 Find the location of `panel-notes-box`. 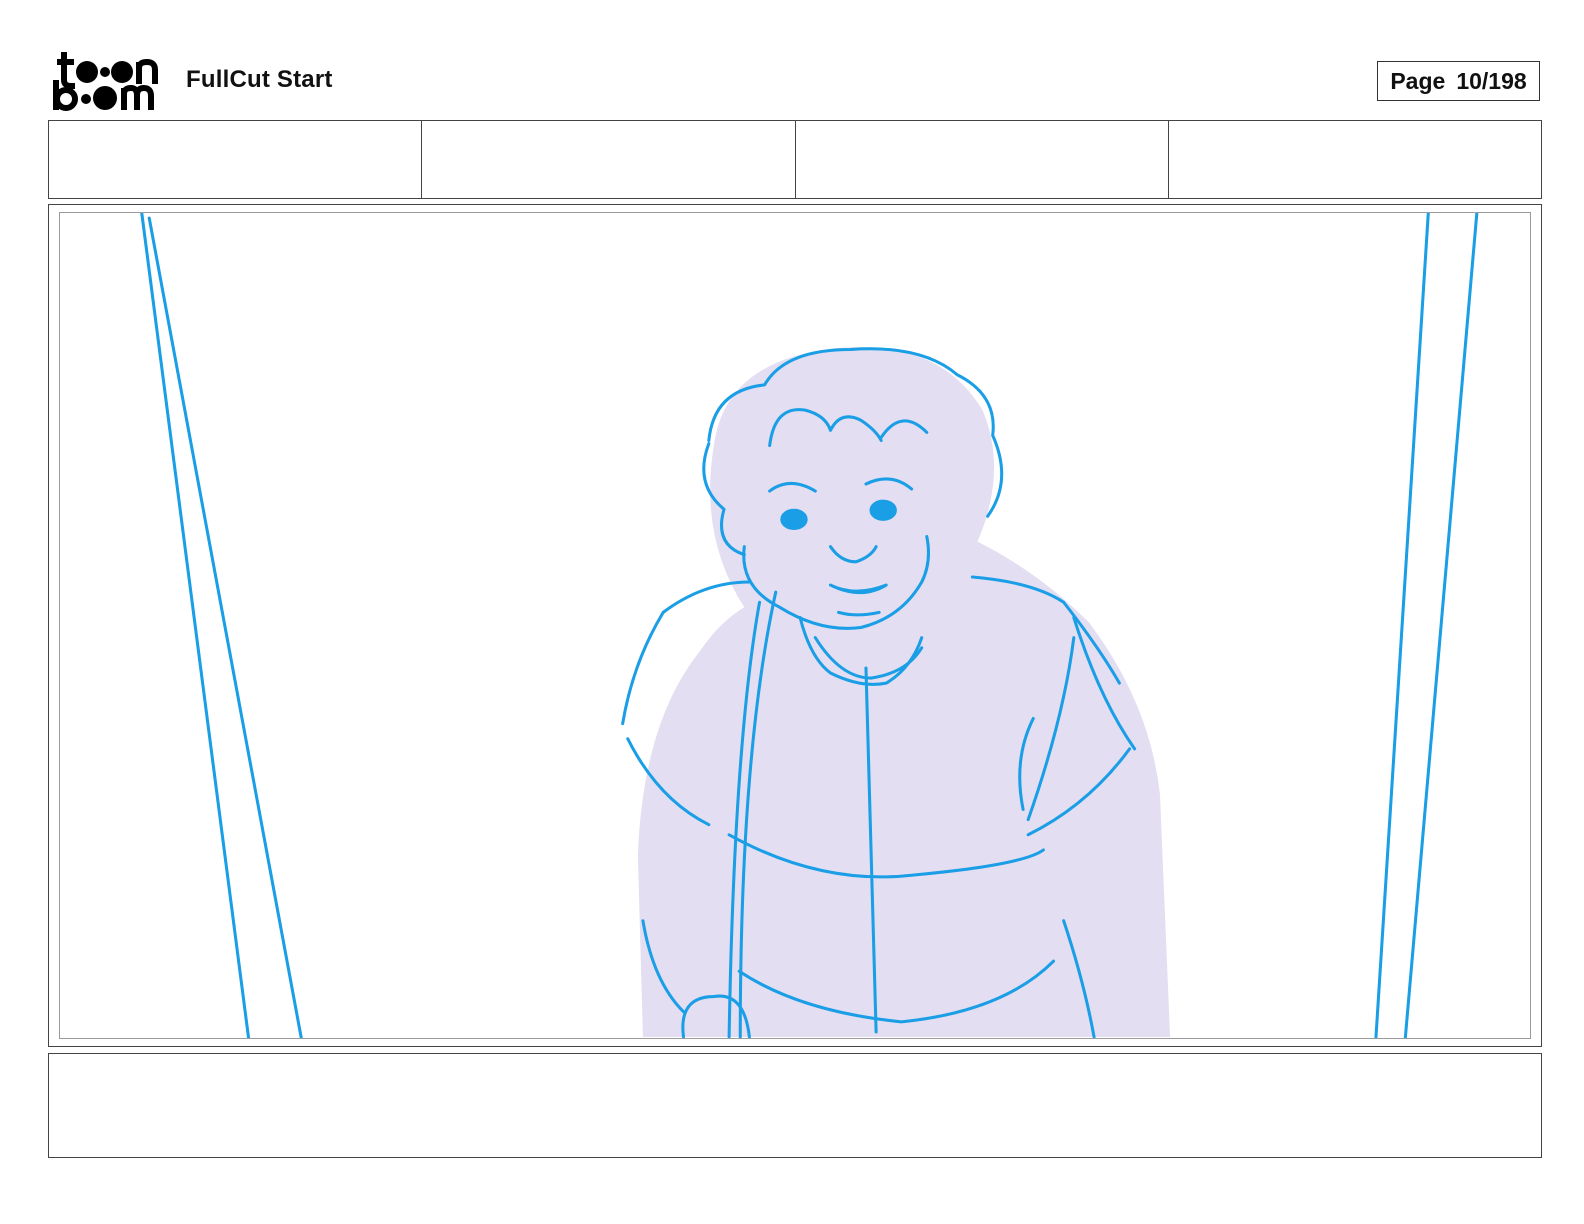

panel-notes-box is located at coordinates (795, 1105).